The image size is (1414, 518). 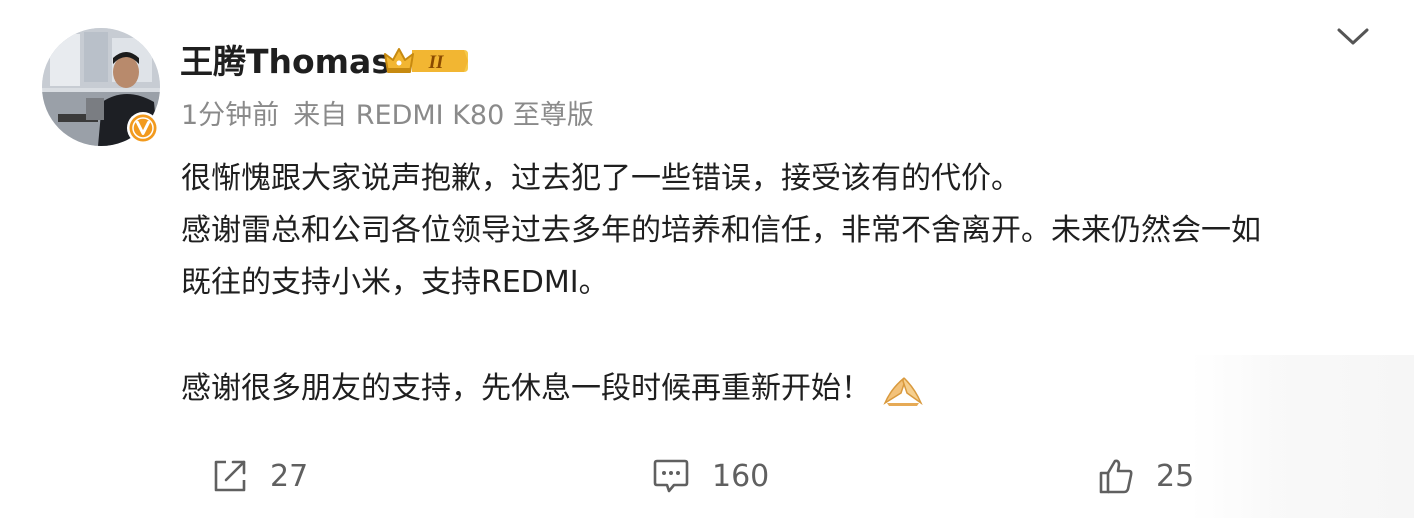 I want to click on post-time: 1分钟前, so click(x=230, y=115).